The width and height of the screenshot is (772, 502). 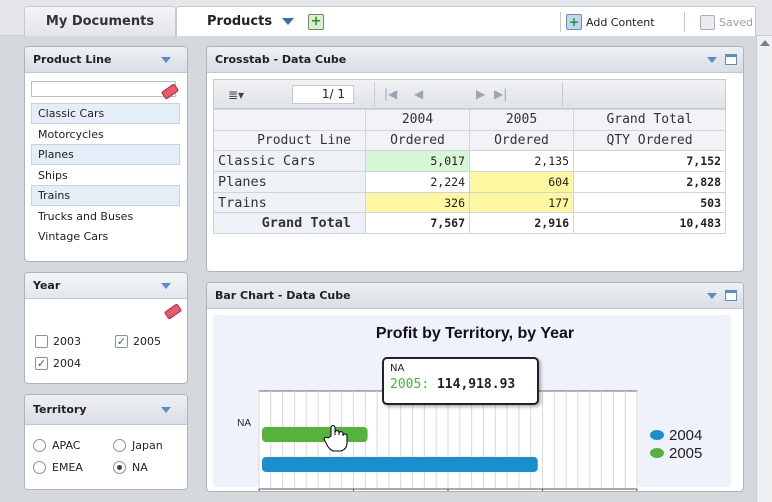 What do you see at coordinates (105, 236) in the screenshot?
I see `list-item: Vintage Cars` at bounding box center [105, 236].